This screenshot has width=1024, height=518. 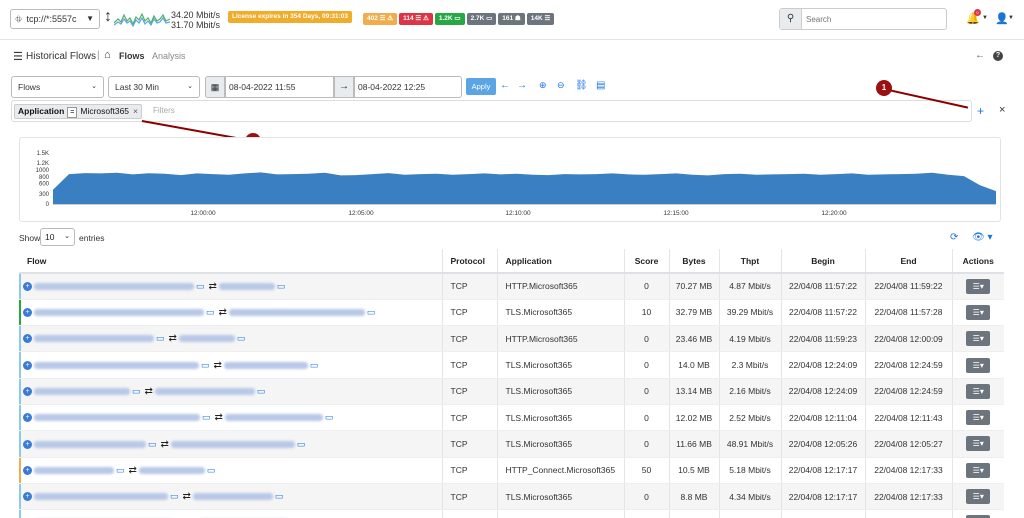 What do you see at coordinates (215, 87) in the screenshot?
I see `calendar-icon: ▦` at bounding box center [215, 87].